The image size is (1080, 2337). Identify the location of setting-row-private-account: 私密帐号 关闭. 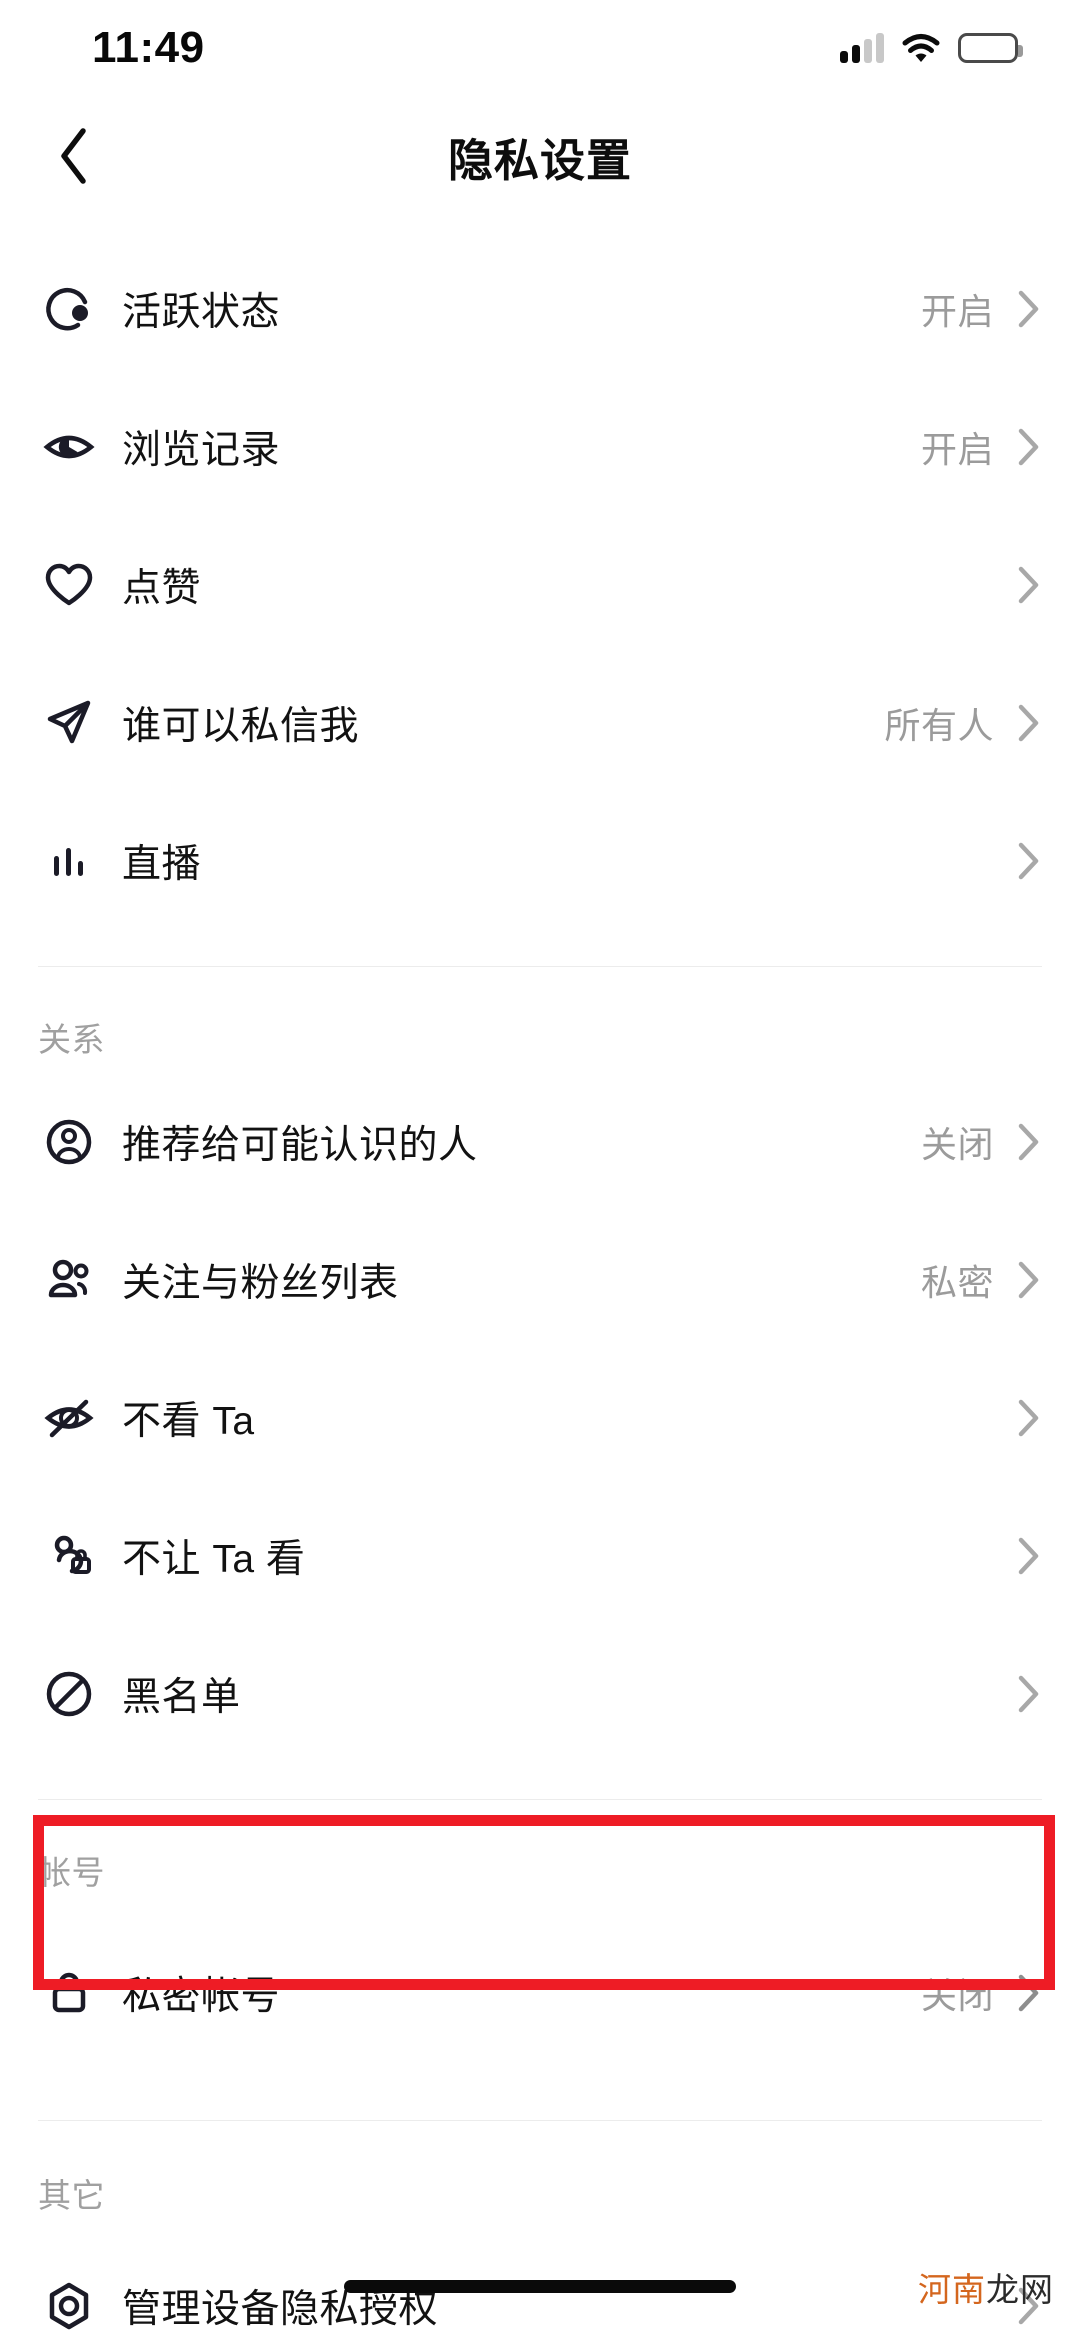
(540, 1993).